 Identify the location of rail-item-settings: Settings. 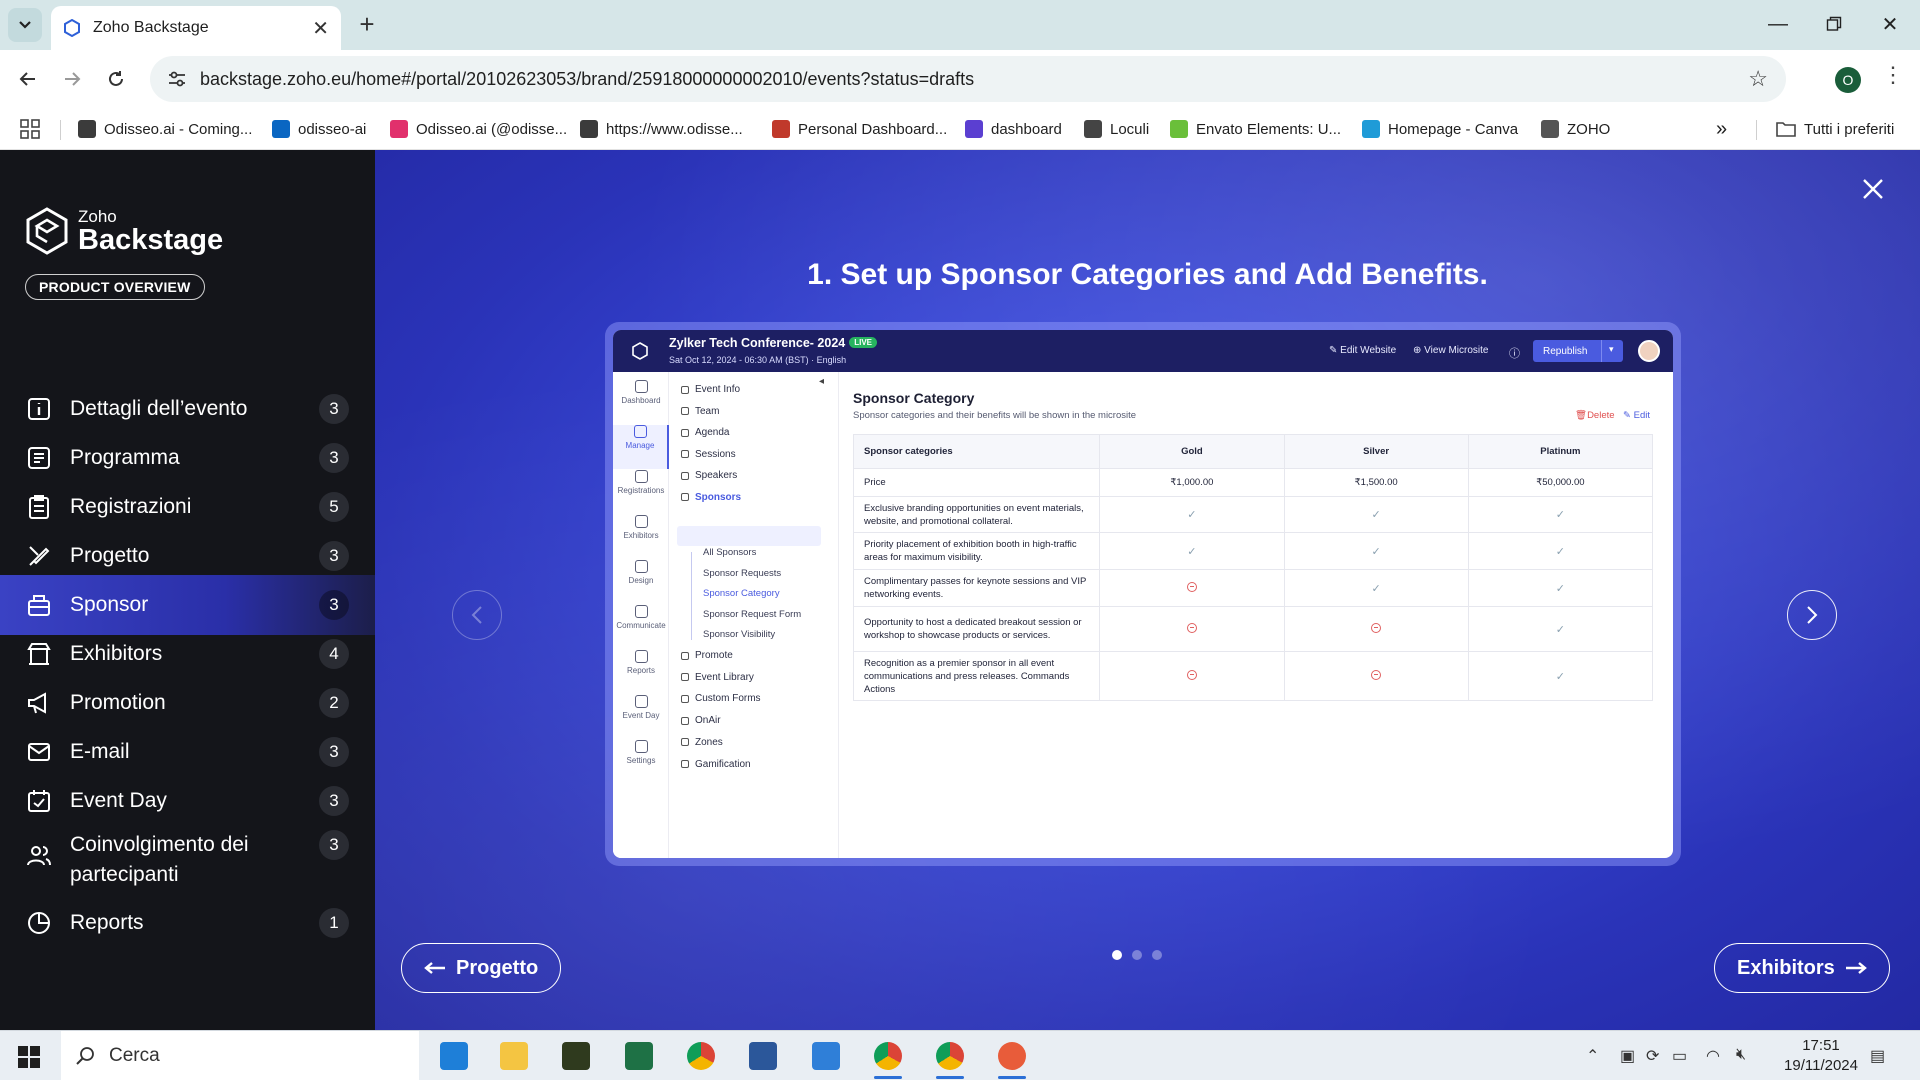
(641, 762).